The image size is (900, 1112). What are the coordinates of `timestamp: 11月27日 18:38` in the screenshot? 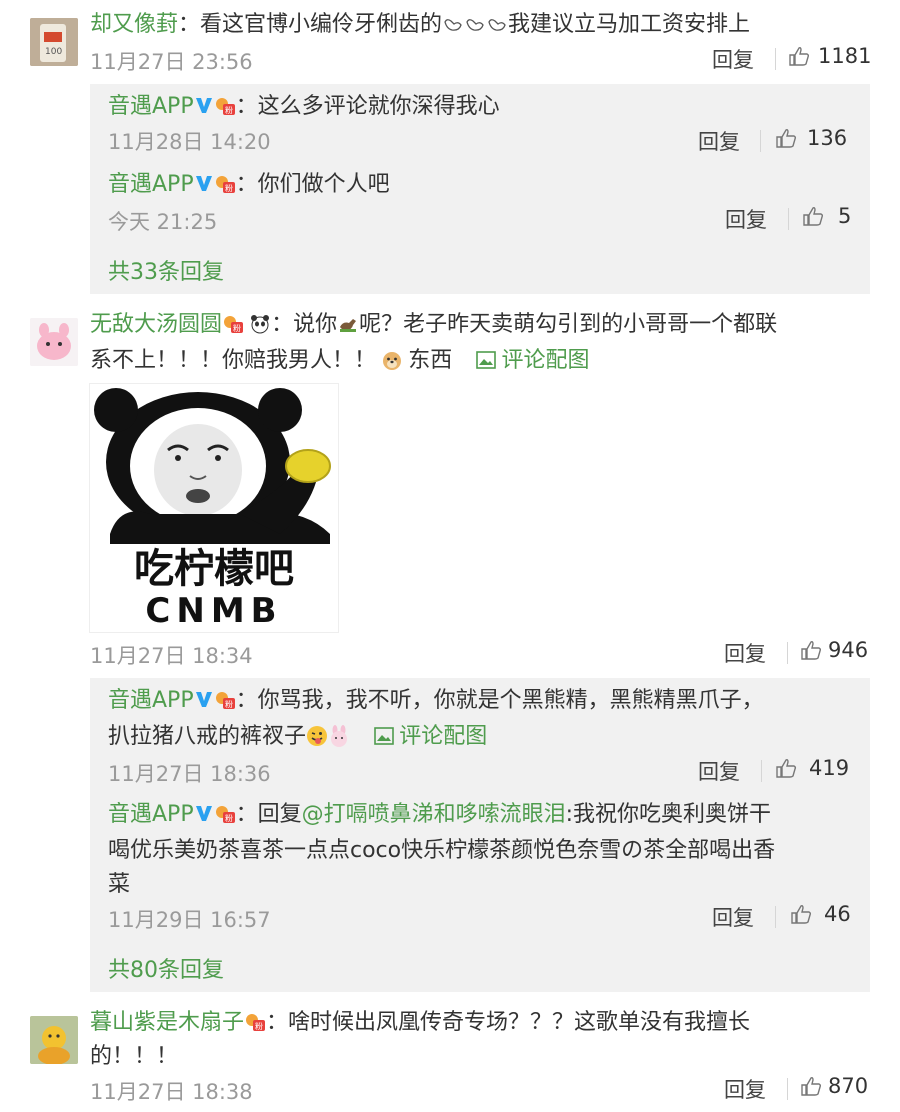 It's located at (171, 1092).